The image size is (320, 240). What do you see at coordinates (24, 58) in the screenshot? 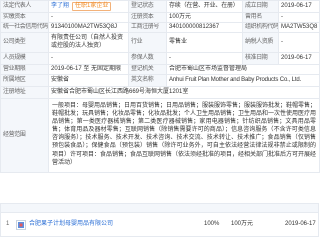
I see `staff-size-label: 人员规模` at bounding box center [24, 58].